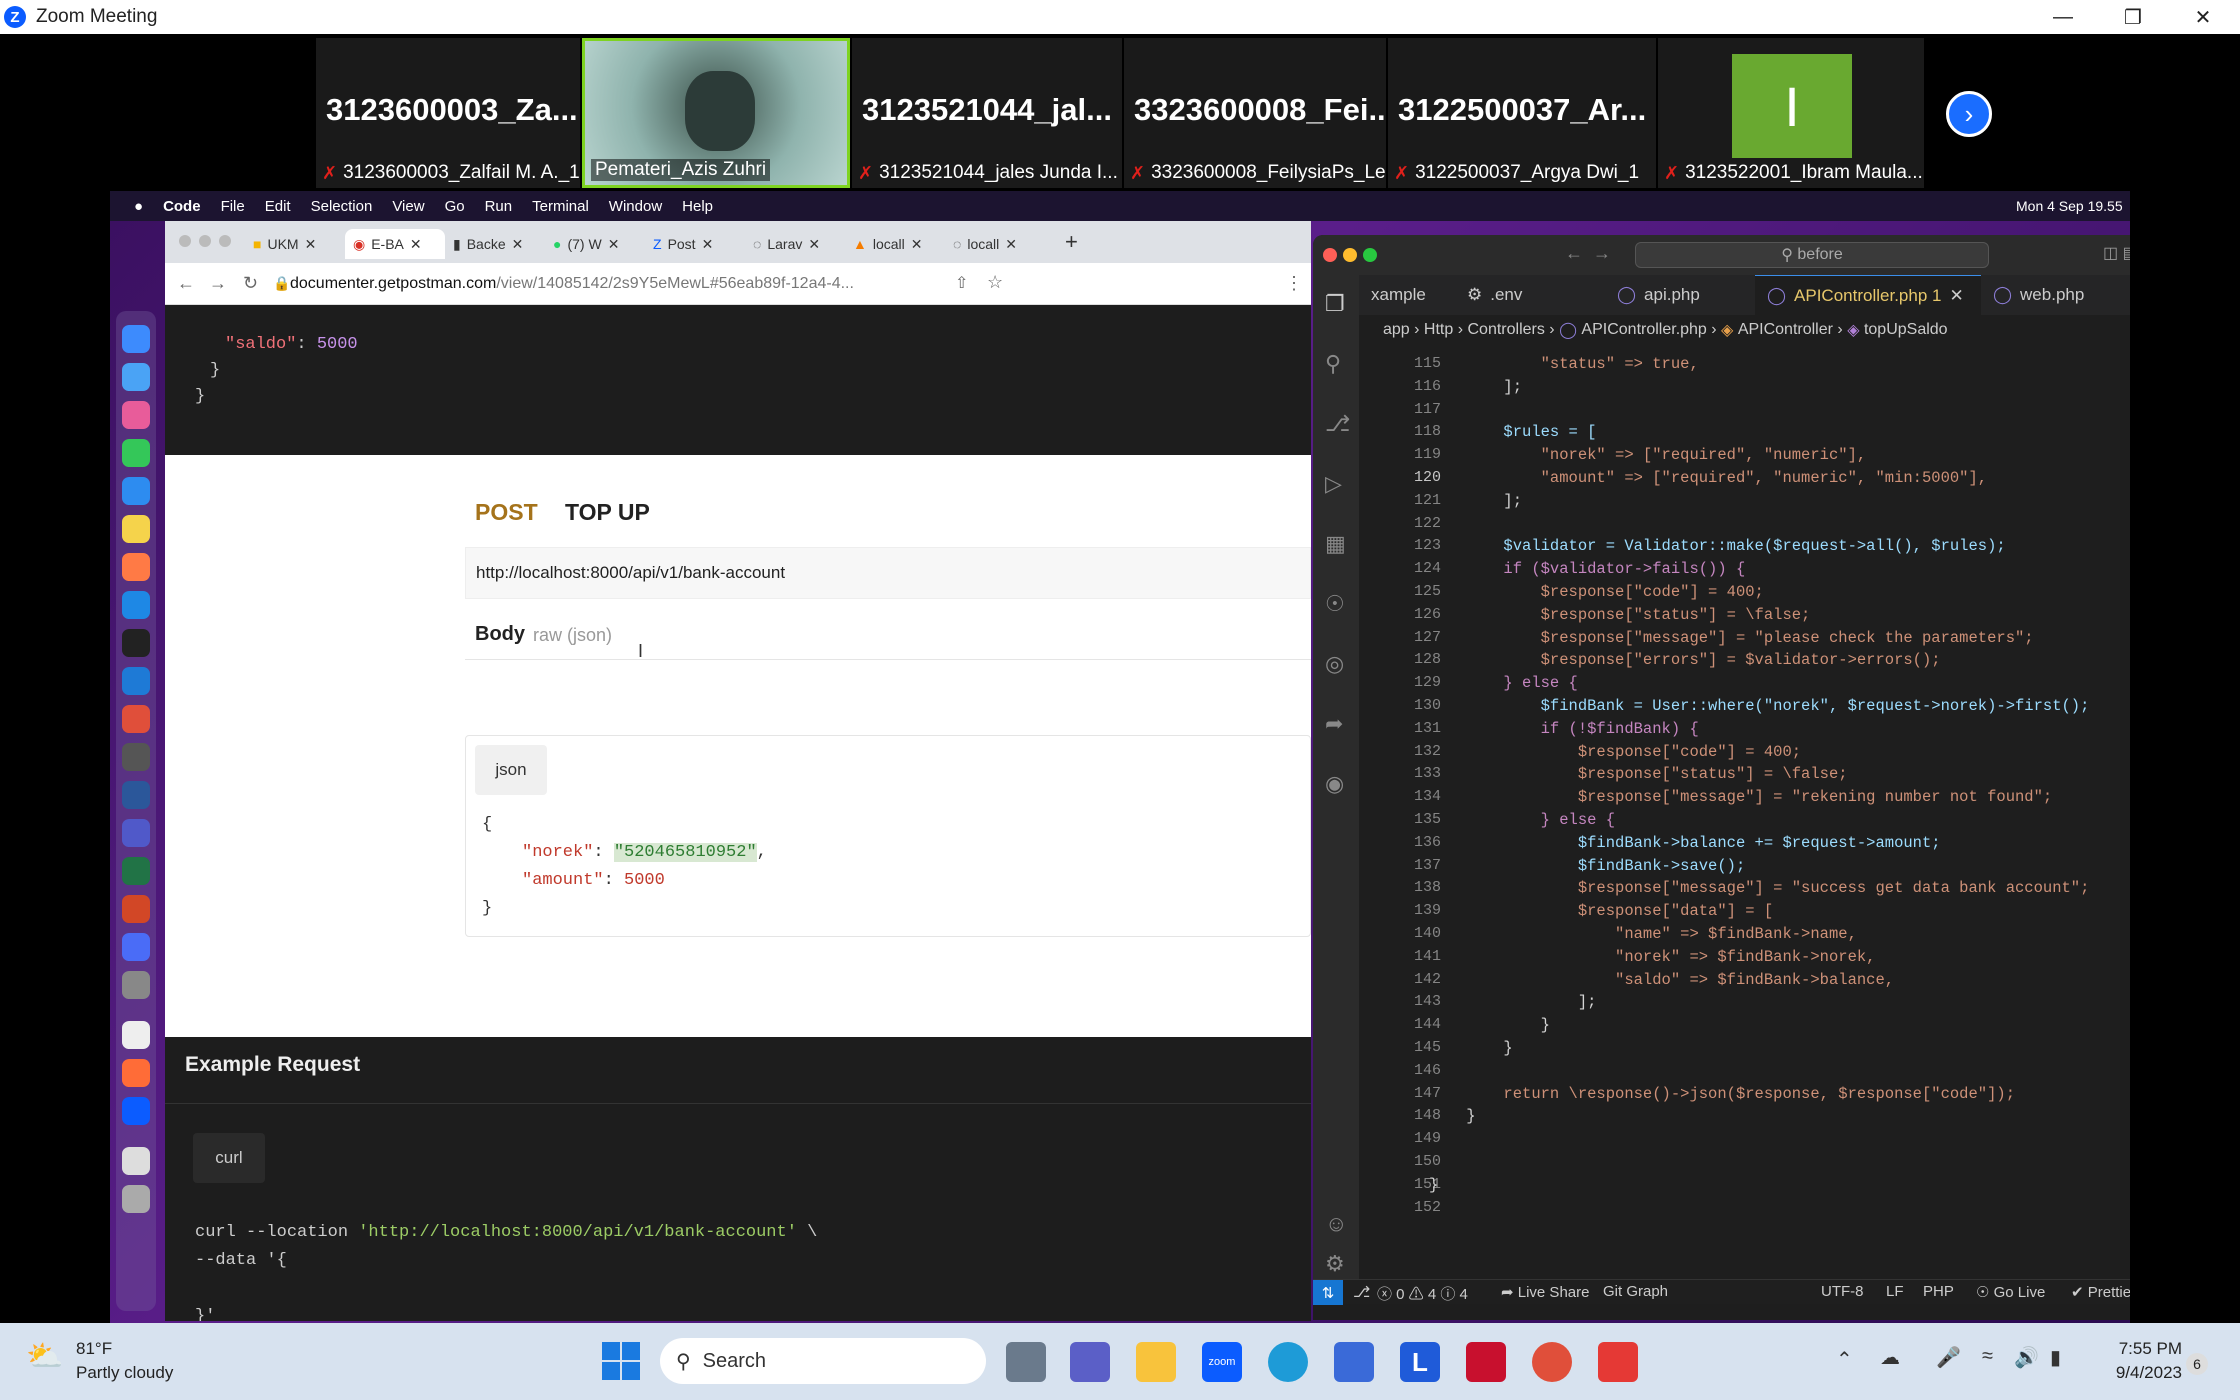  I want to click on terminal-icon, so click(136, 643).